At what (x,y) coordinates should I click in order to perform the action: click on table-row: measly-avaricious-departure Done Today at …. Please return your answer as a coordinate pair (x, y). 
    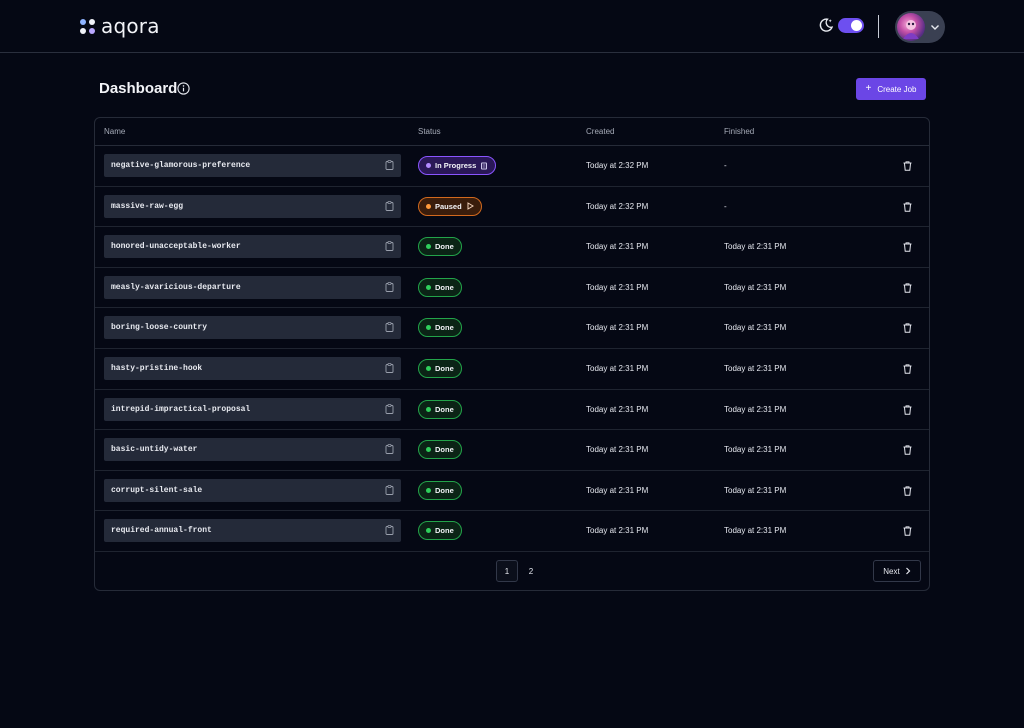
    Looking at the image, I should click on (512, 288).